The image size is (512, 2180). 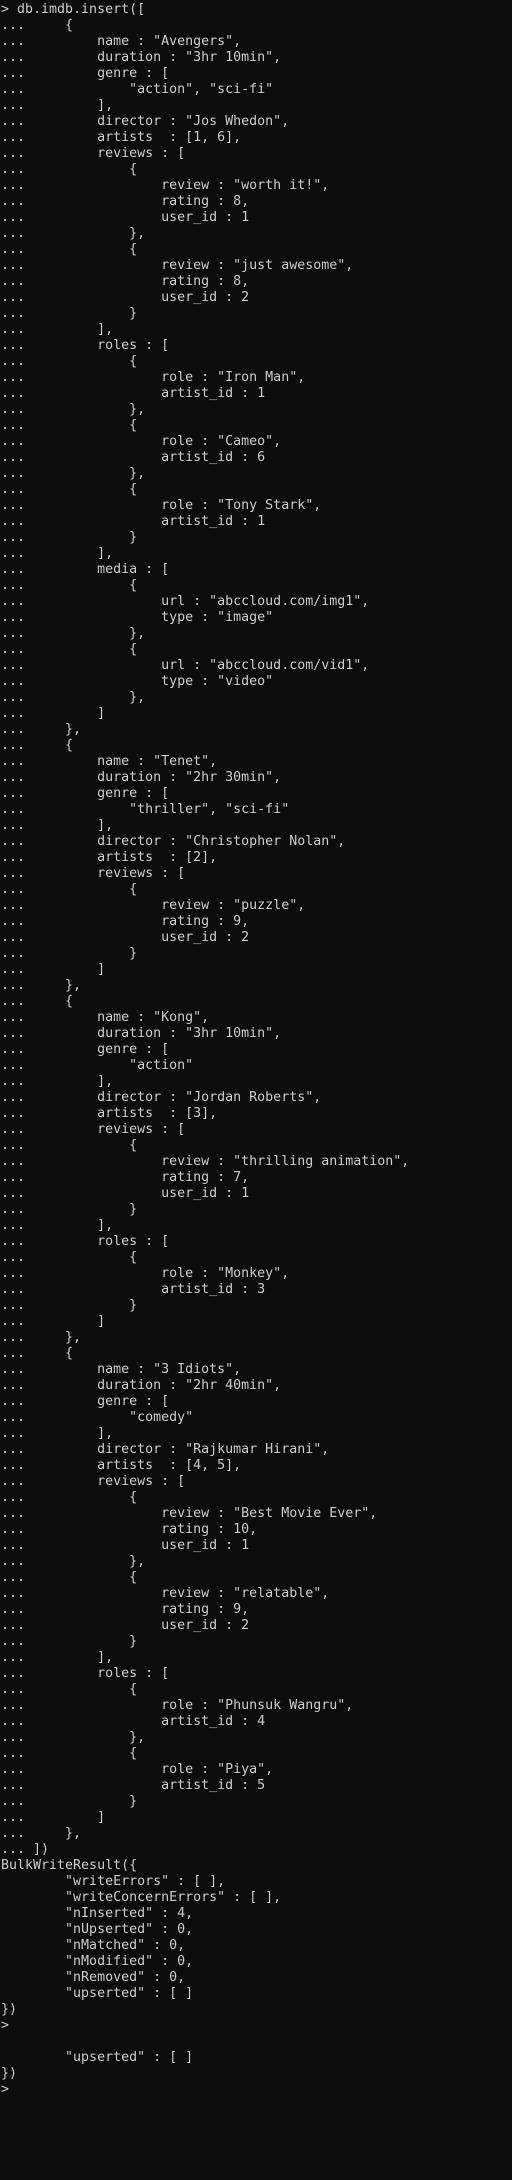 I want to click on terminal-line: "upserted" : [ ], so click(x=97, y=2057).